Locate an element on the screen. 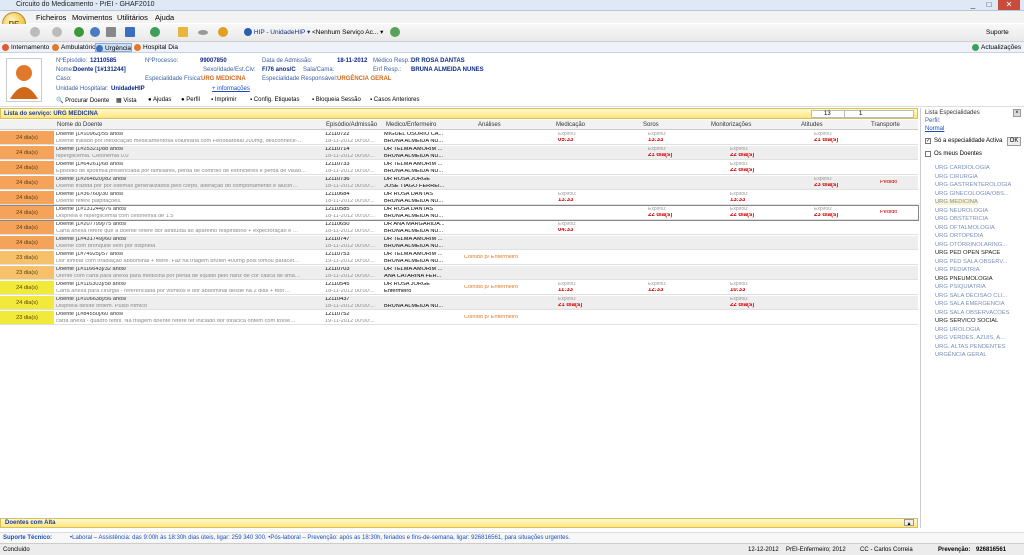 This screenshot has height=555, width=1024. specialty-item: URG PSIQUIATRIA is located at coordinates (960, 287).